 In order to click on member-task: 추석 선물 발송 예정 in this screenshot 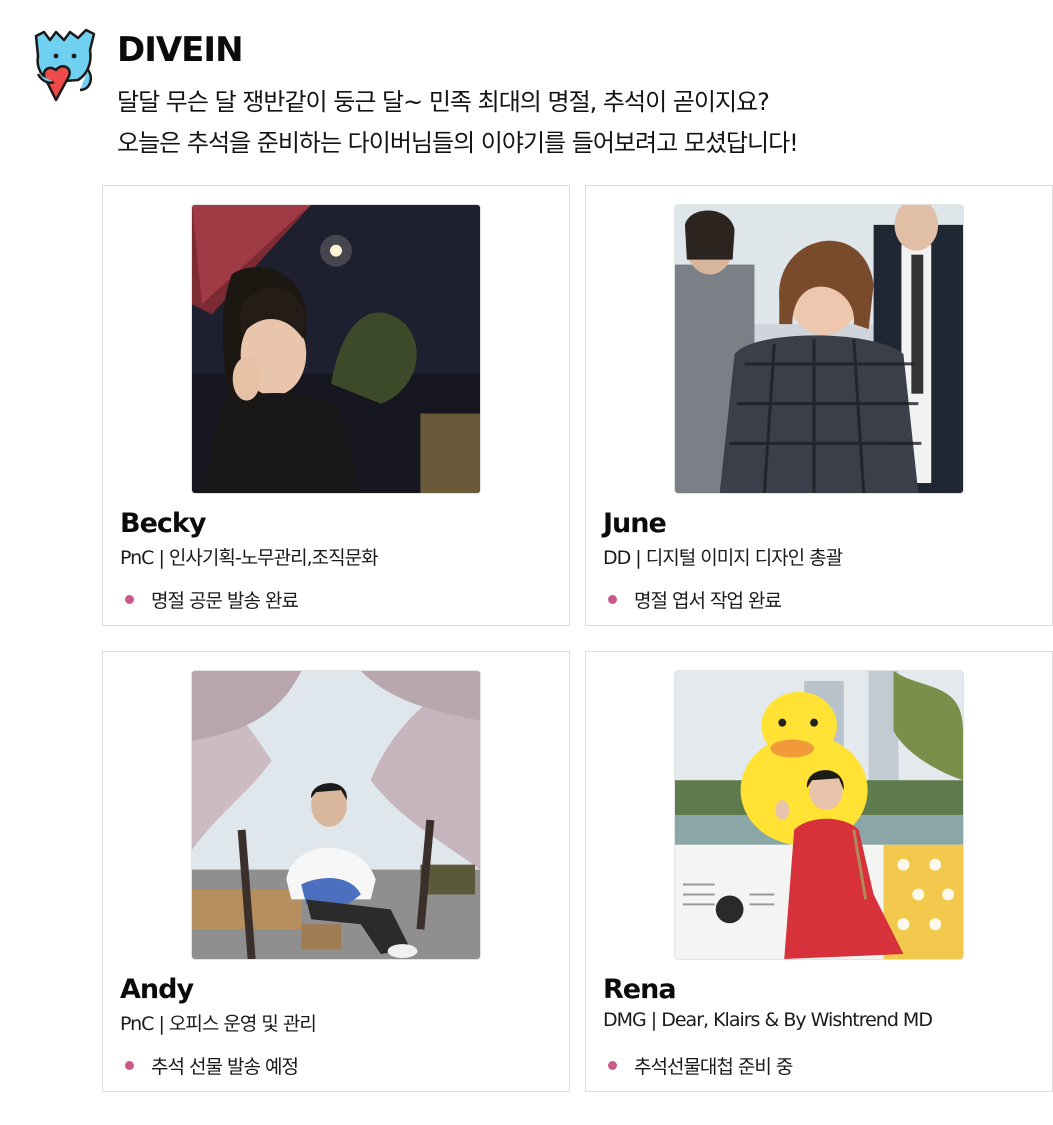, I will do `click(212, 1065)`.